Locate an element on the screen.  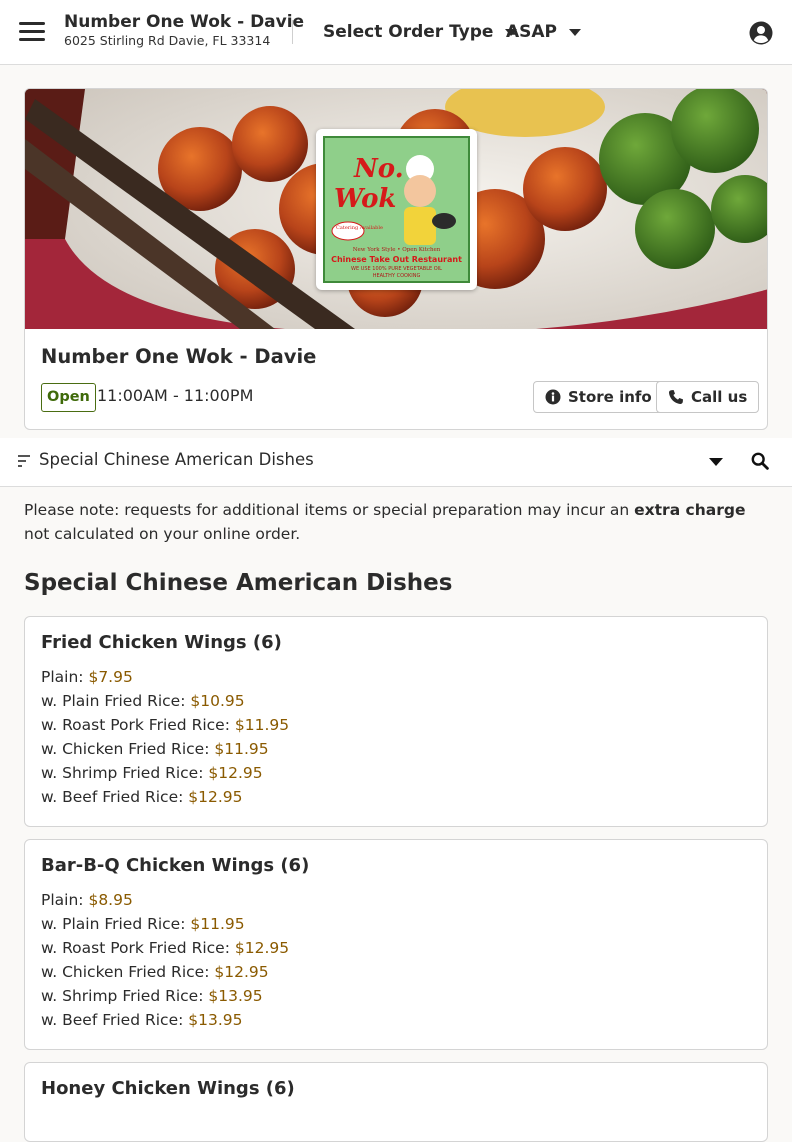
logo-text-oil: WE USE 100% PURE VEGETABLE OIL is located at coordinates (396, 269).